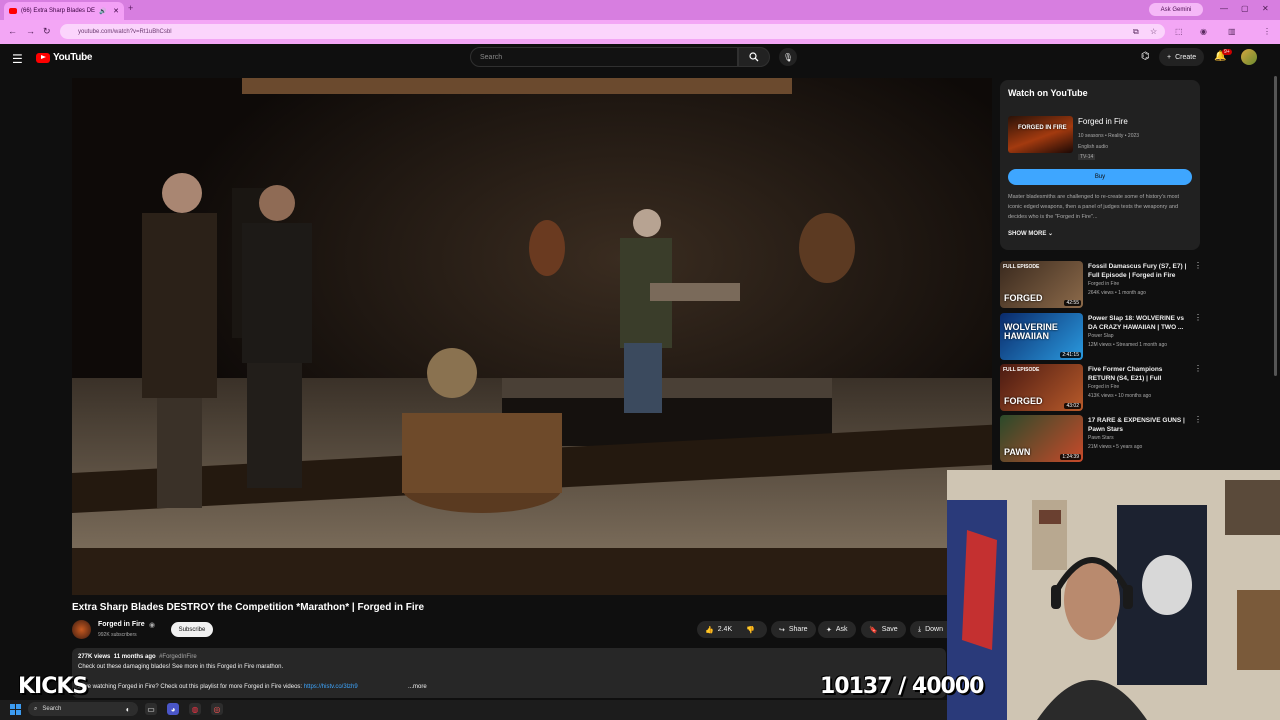  What do you see at coordinates (1070, 457) in the screenshot?
I see `duration-badge: 1:24:39` at bounding box center [1070, 457].